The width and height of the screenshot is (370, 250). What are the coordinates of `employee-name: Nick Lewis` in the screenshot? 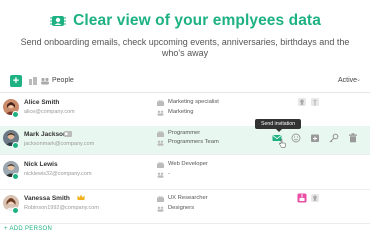 It's located at (41, 164).